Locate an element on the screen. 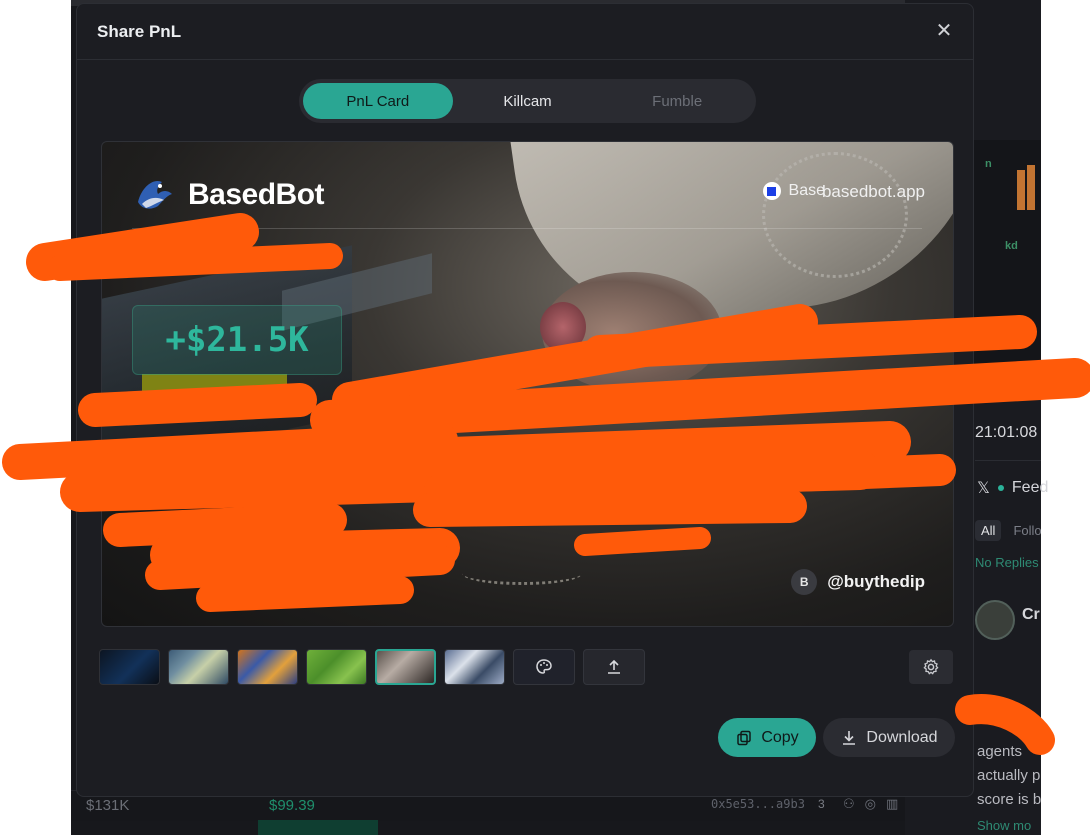 This screenshot has height=835, width=1090. download-label: Download is located at coordinates (902, 737).